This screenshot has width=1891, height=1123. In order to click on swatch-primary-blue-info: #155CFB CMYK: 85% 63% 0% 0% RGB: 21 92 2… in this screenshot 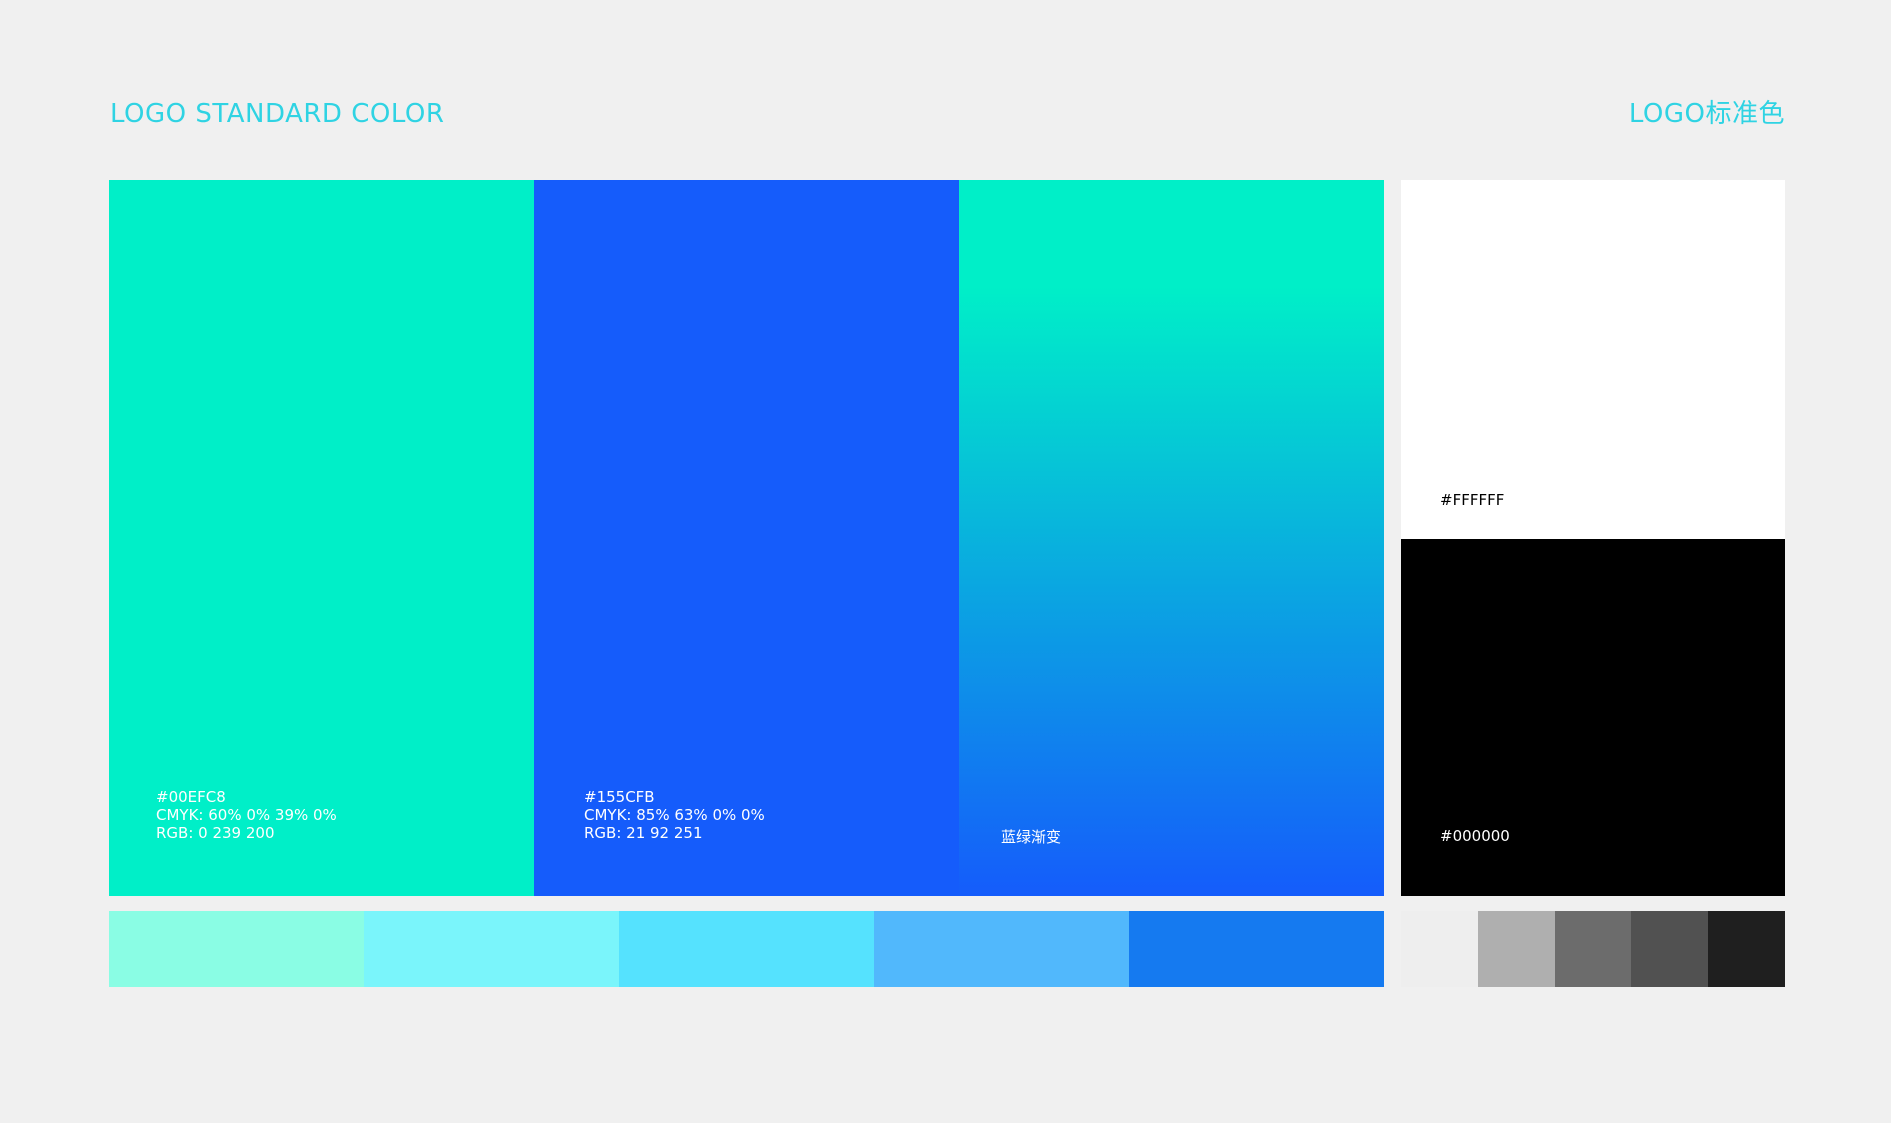, I will do `click(674, 815)`.